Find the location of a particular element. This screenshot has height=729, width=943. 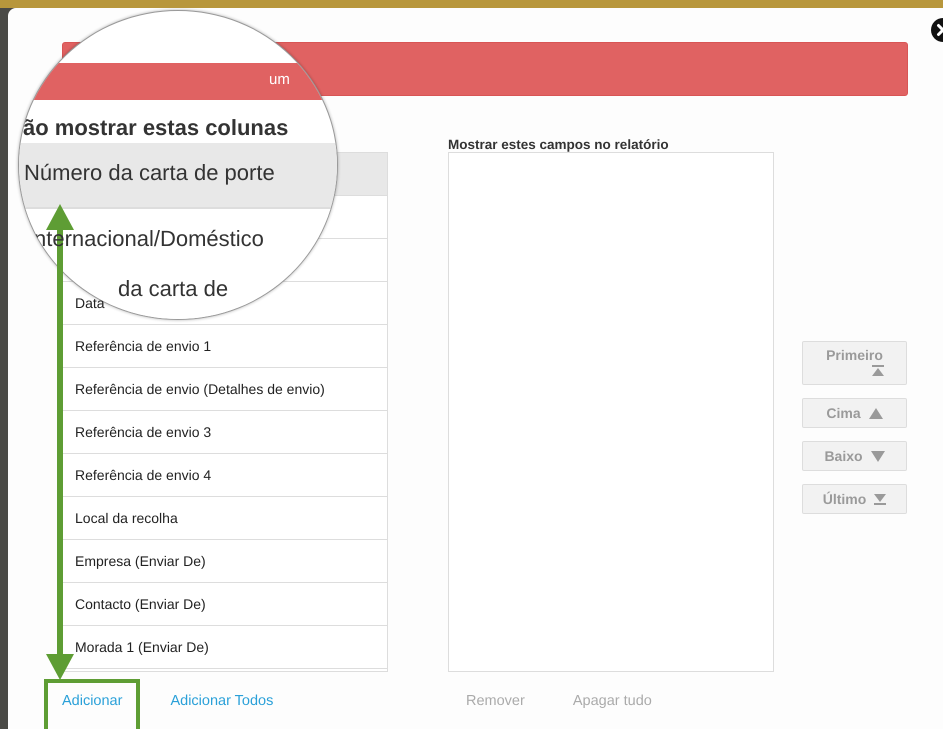

row-label: Local da recolha is located at coordinates (126, 518).